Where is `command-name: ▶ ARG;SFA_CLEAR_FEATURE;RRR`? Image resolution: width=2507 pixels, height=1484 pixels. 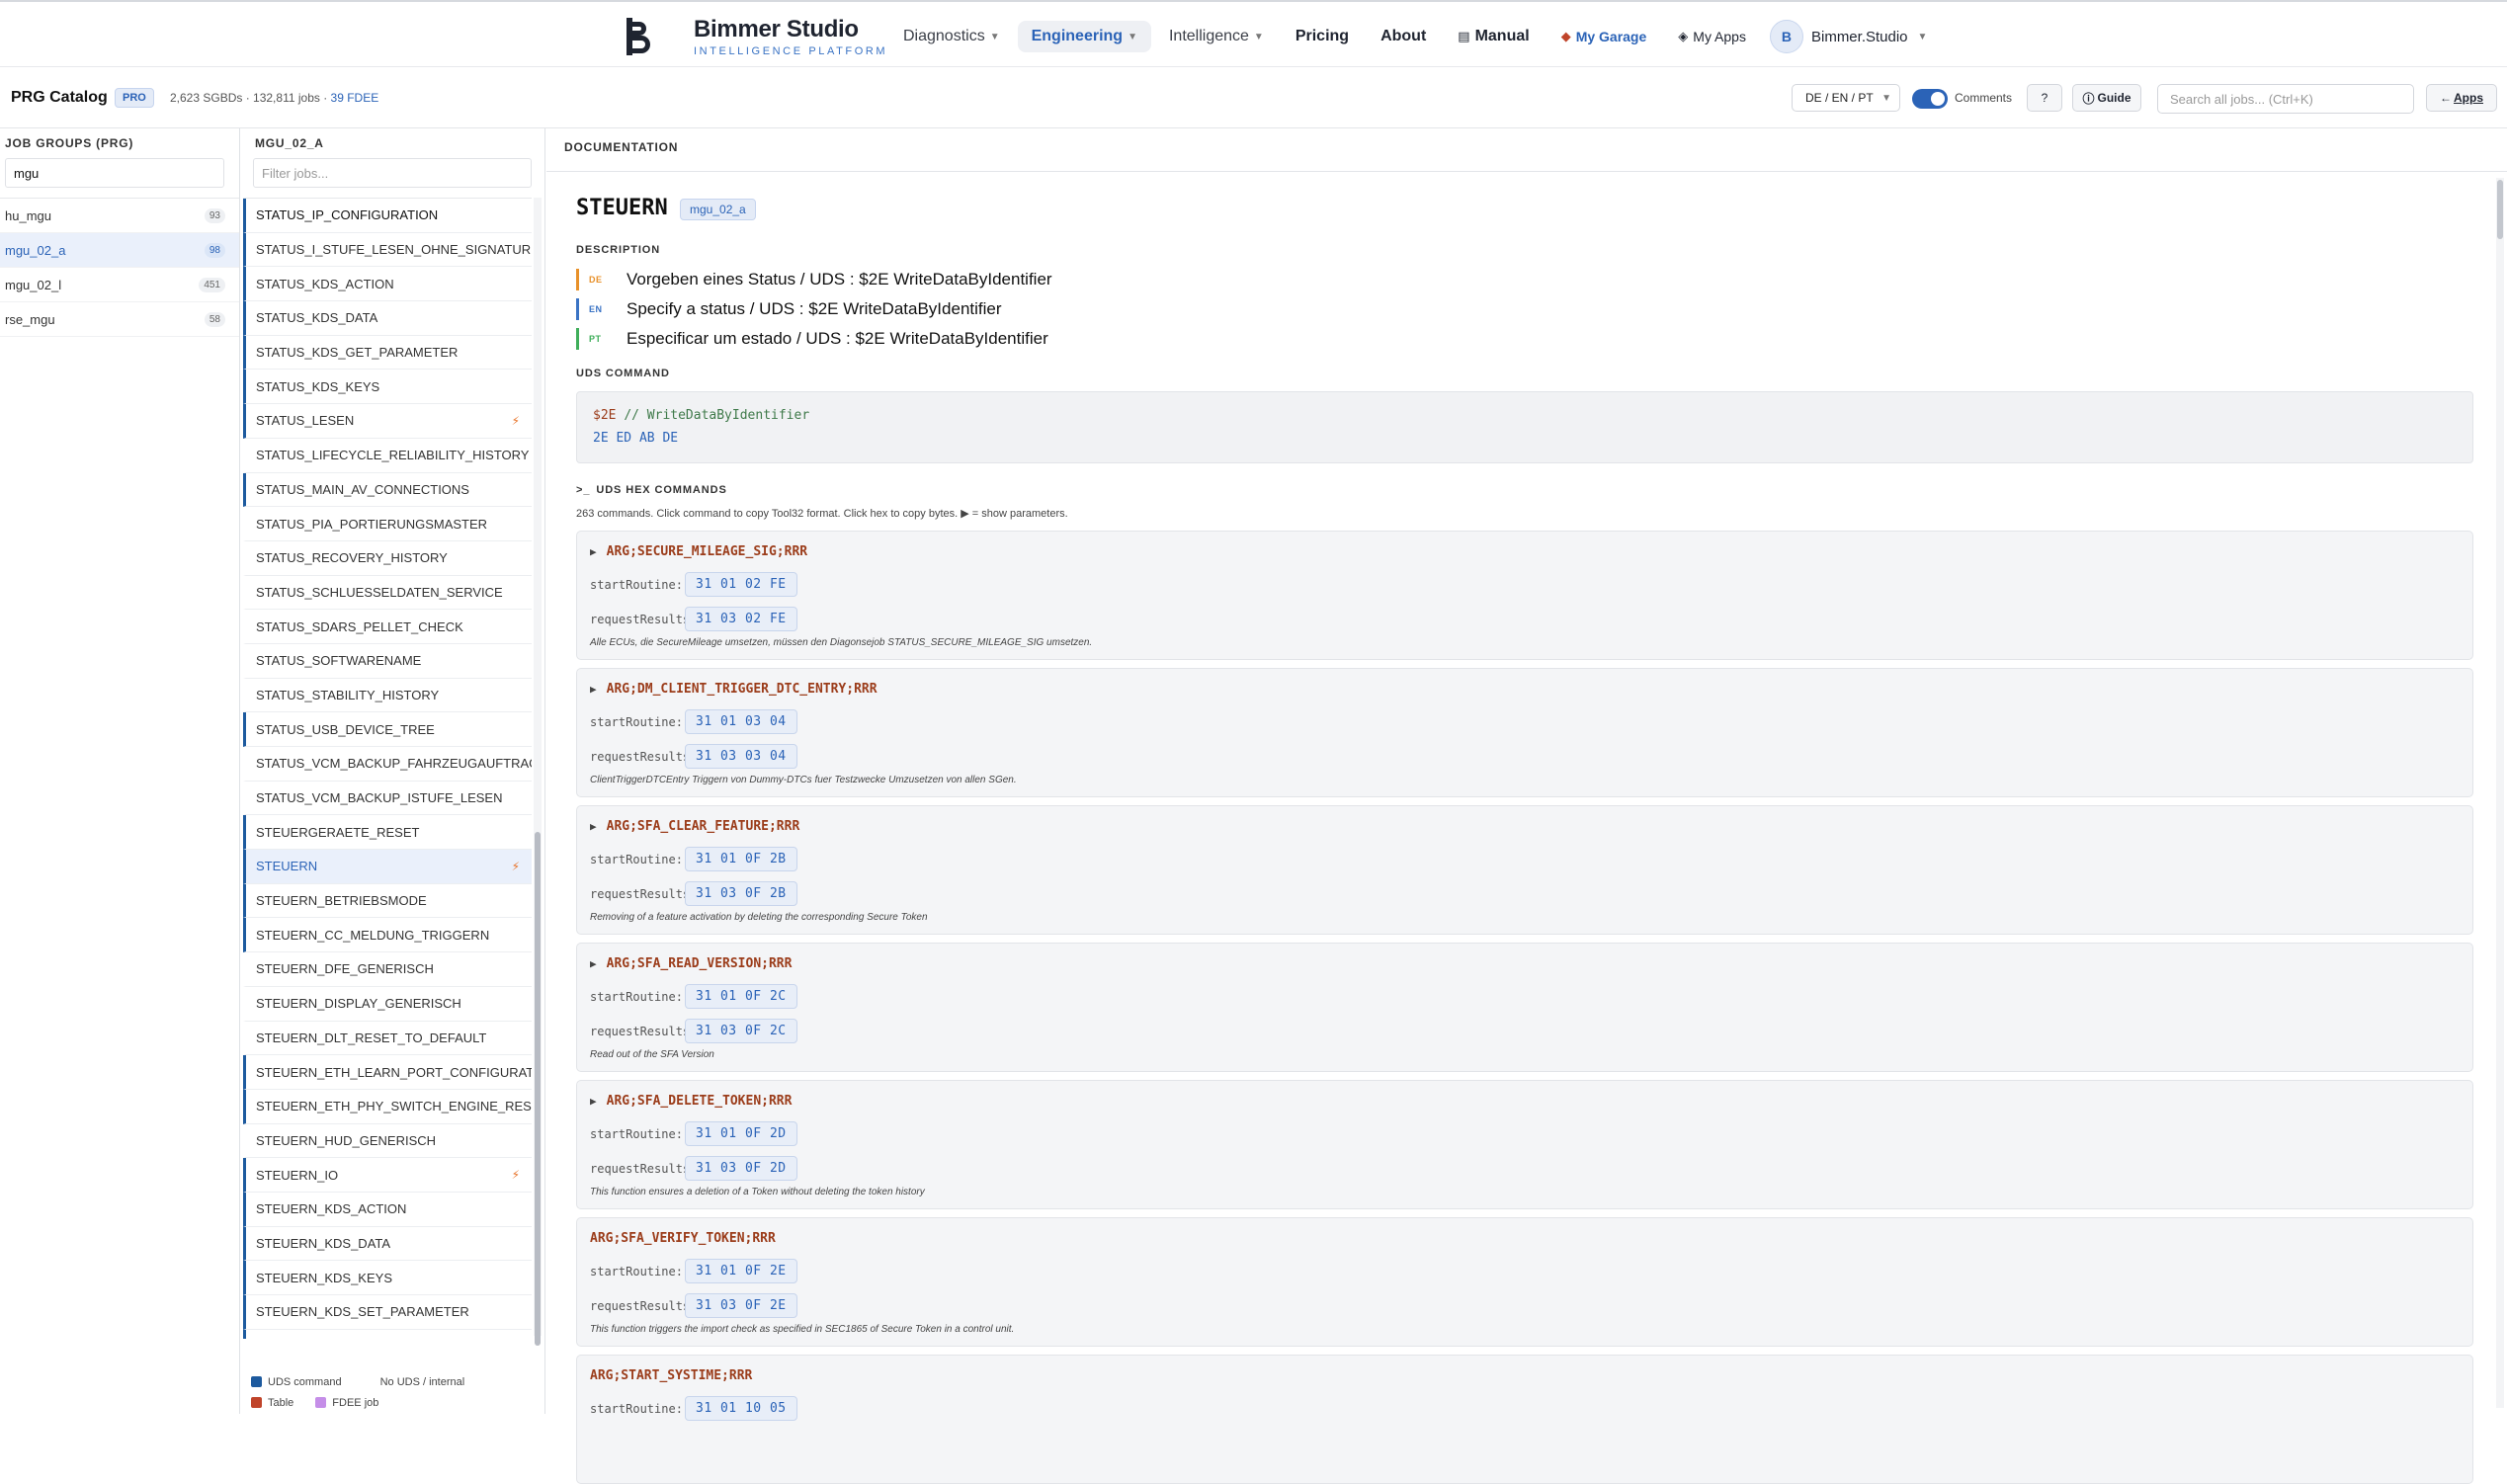
command-name: ▶ ARG;SFA_CLEAR_FEATURE;RRR is located at coordinates (694, 826).